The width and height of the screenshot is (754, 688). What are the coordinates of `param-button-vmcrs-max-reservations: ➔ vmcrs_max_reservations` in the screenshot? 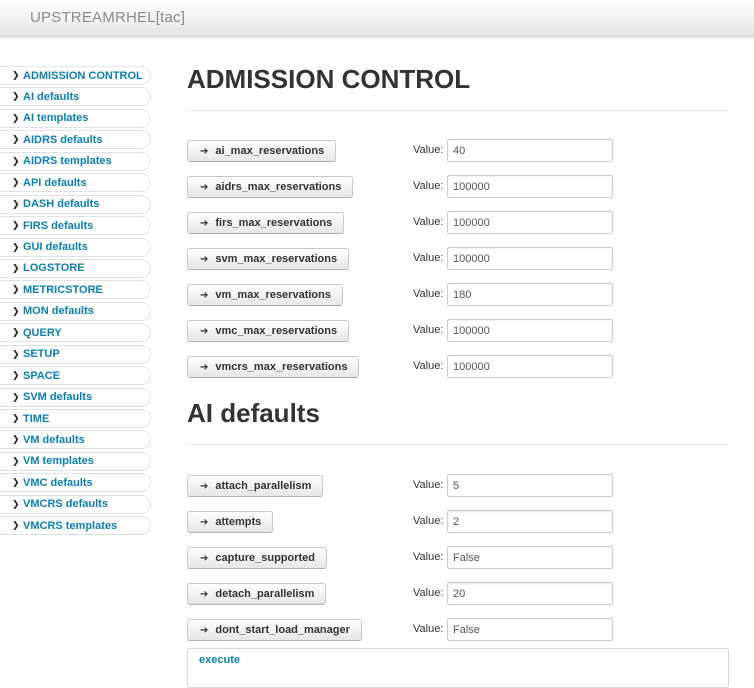 It's located at (273, 367).